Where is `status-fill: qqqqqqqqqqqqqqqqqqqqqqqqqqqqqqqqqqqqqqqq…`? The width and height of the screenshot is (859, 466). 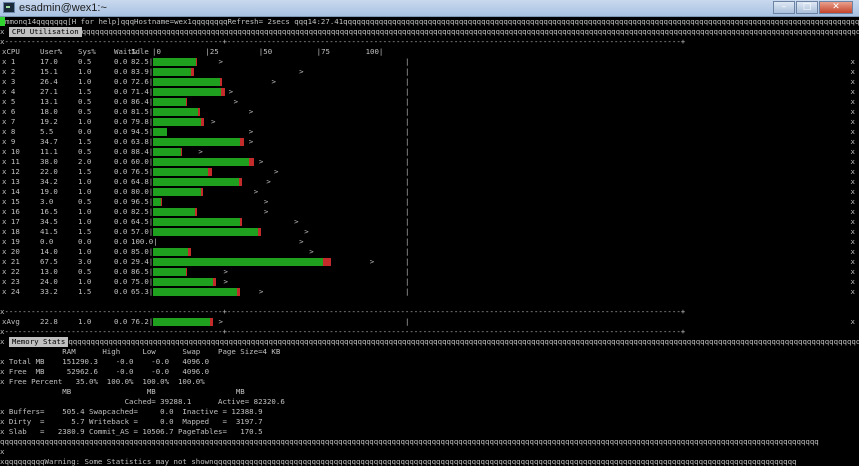
status-fill: qqqqqqqqqqqqqqqqqqqqqqqqqqqqqqqqqqqqqqqq… is located at coordinates (601, 21).